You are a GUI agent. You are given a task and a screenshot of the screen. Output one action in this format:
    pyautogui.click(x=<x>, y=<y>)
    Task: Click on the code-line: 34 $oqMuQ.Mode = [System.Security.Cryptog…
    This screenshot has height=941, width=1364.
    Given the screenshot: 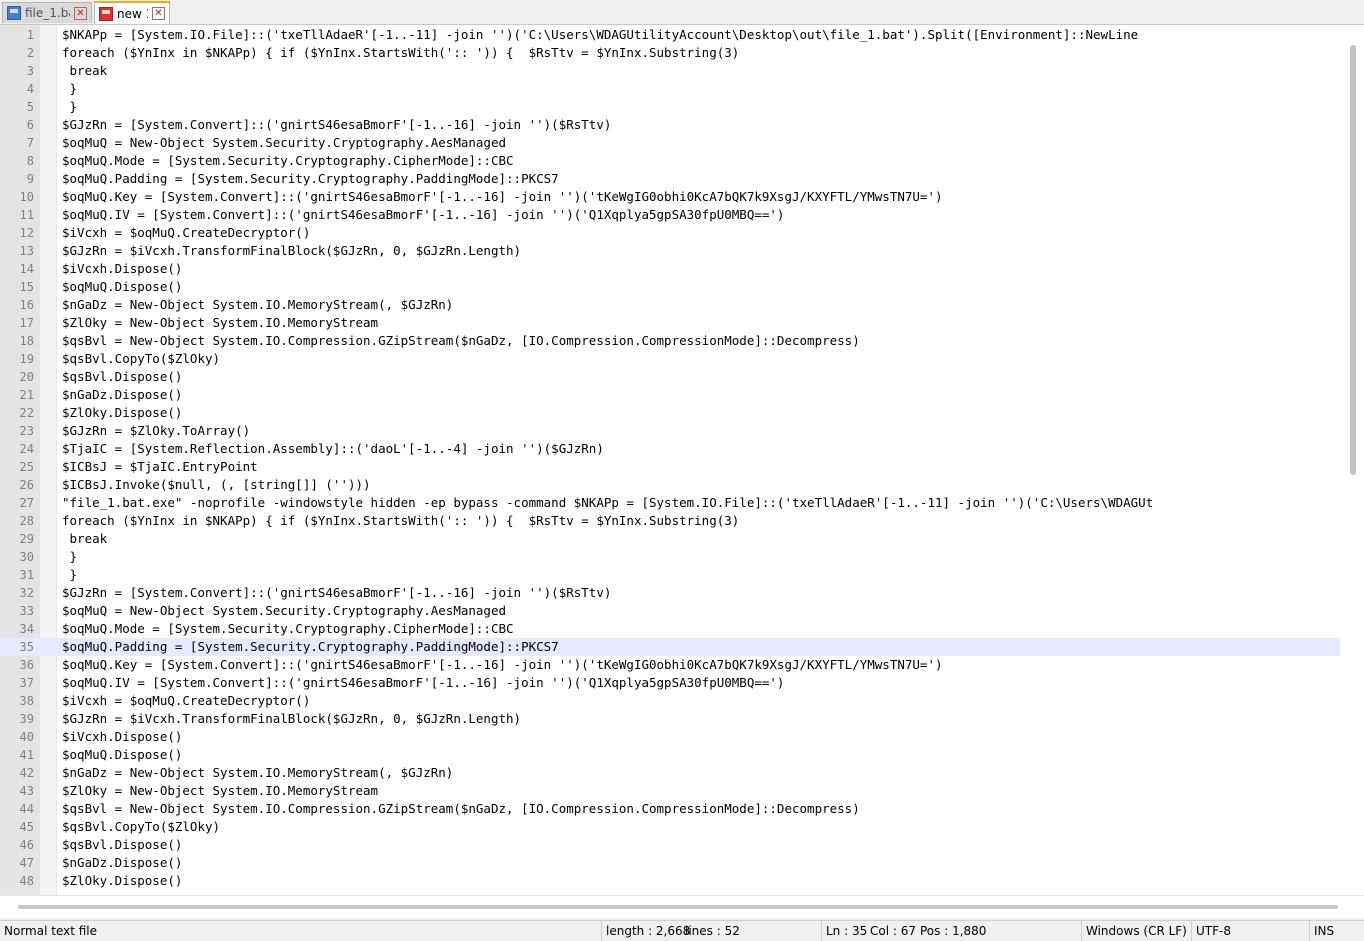 What is the action you would take?
    pyautogui.click(x=670, y=629)
    